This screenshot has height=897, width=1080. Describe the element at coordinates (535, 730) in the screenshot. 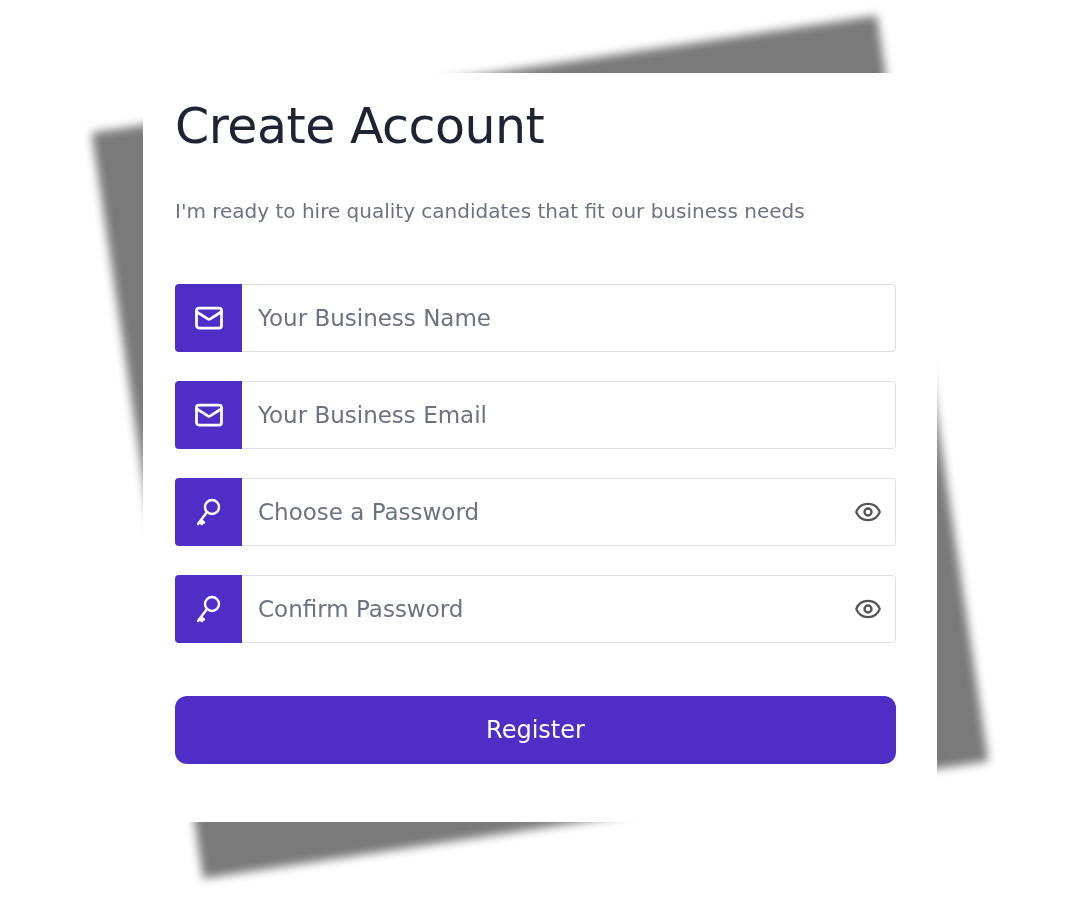

I see `register-button: Register` at that location.